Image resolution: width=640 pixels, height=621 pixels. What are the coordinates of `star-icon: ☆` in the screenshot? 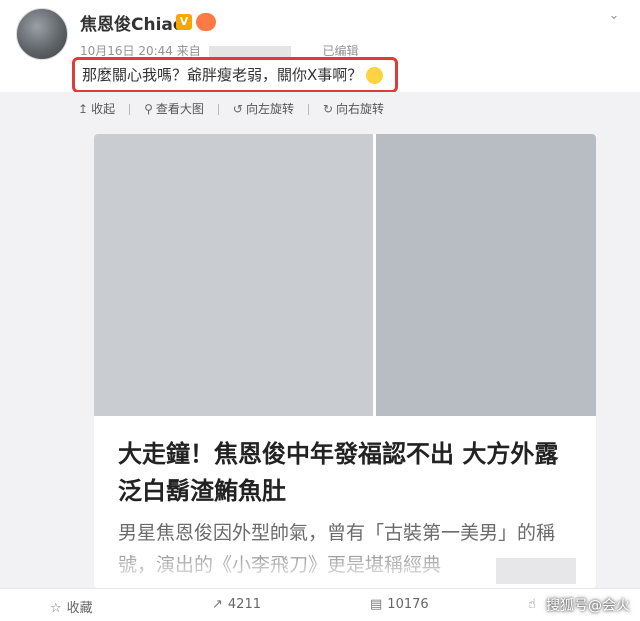 It's located at (56, 608).